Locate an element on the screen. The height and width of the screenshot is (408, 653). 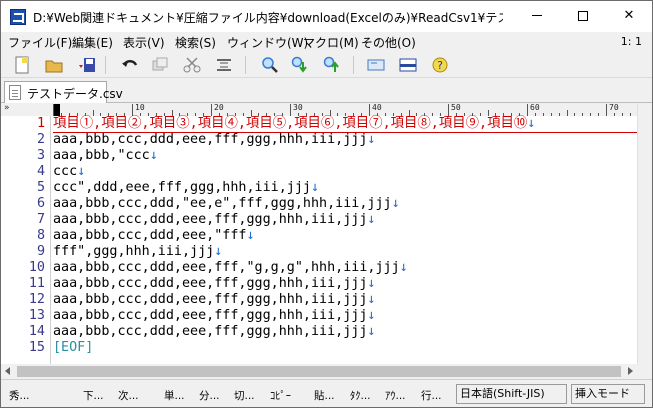
scroll-left-icon is located at coordinates (7, 371).